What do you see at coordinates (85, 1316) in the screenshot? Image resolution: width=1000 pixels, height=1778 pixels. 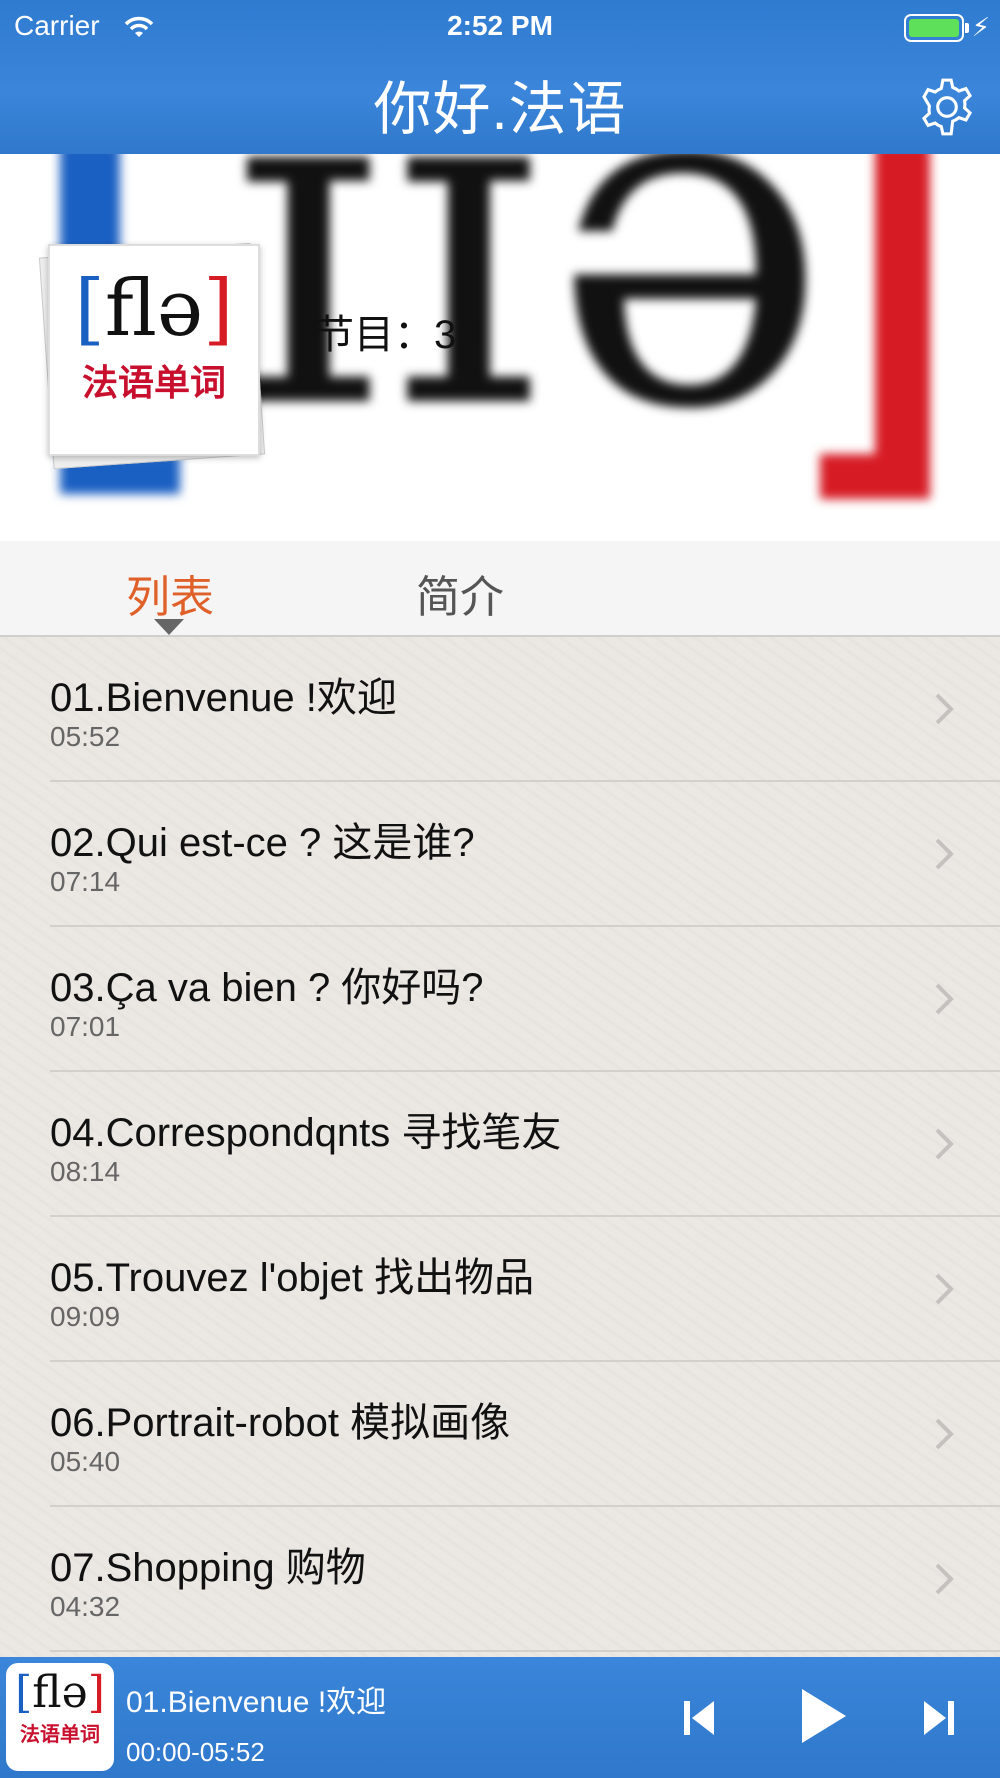 I see `lesson-duration: 09:09` at bounding box center [85, 1316].